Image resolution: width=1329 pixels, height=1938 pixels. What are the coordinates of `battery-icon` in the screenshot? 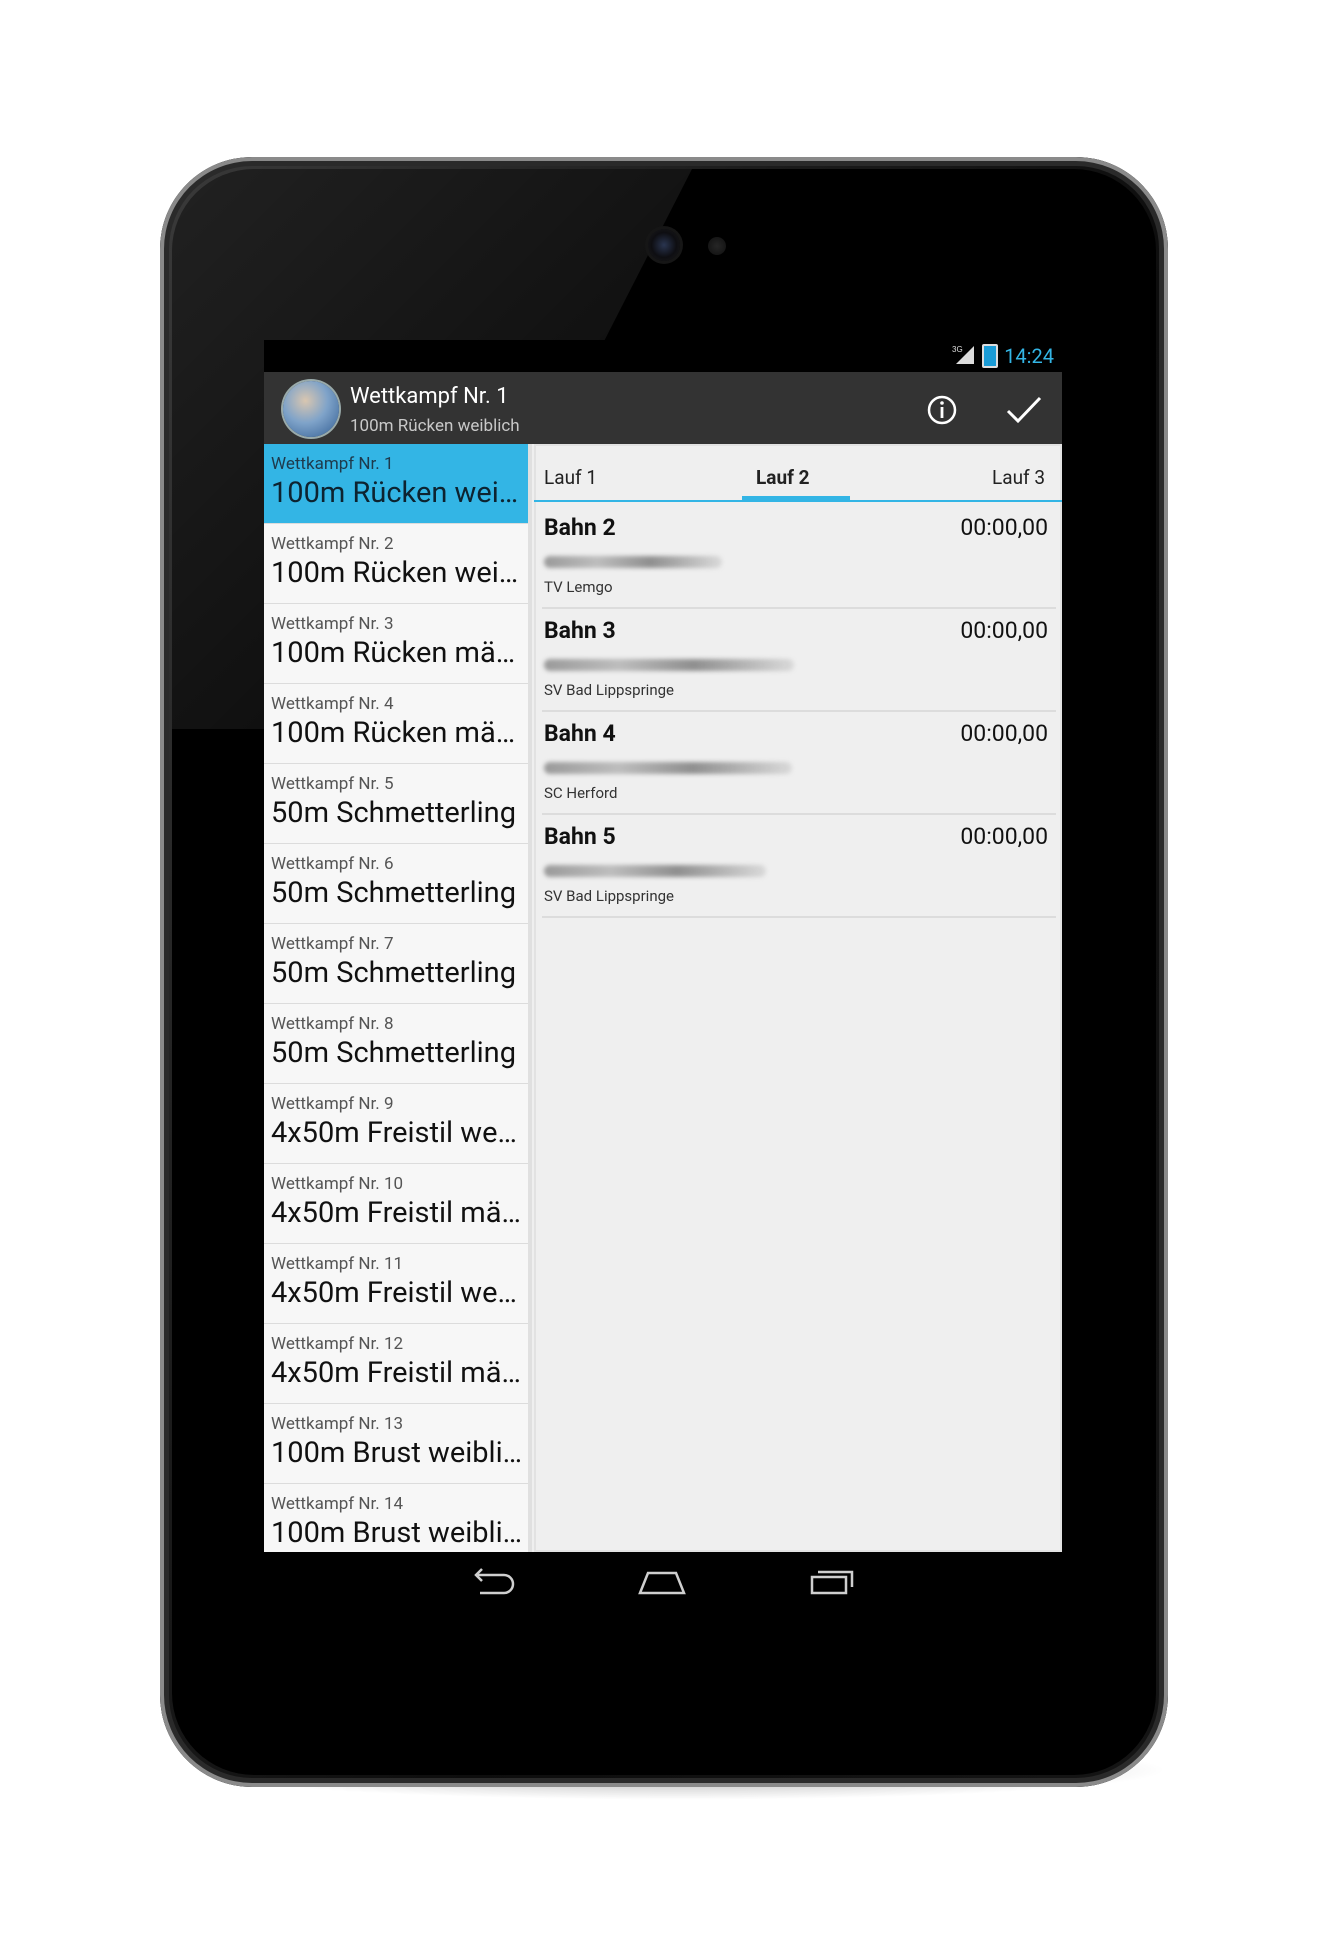 It's located at (990, 356).